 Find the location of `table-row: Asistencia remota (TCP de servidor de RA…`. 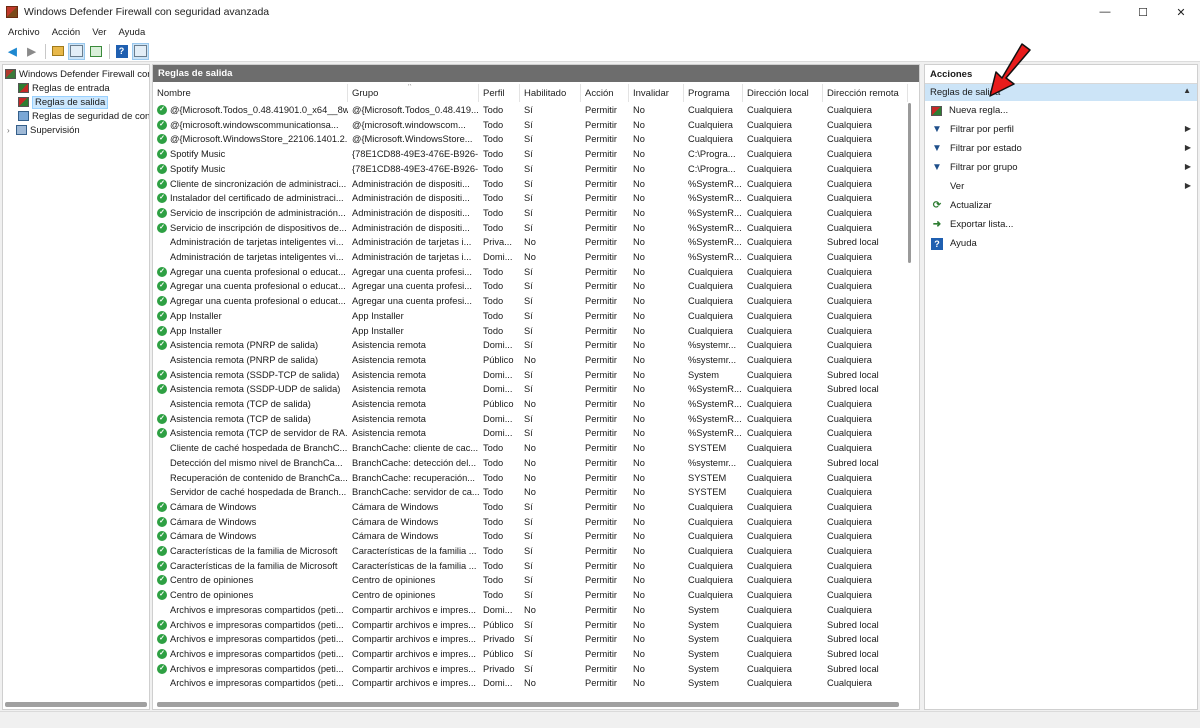

table-row: Asistencia remota (TCP de servidor de RA… is located at coordinates (530, 433).